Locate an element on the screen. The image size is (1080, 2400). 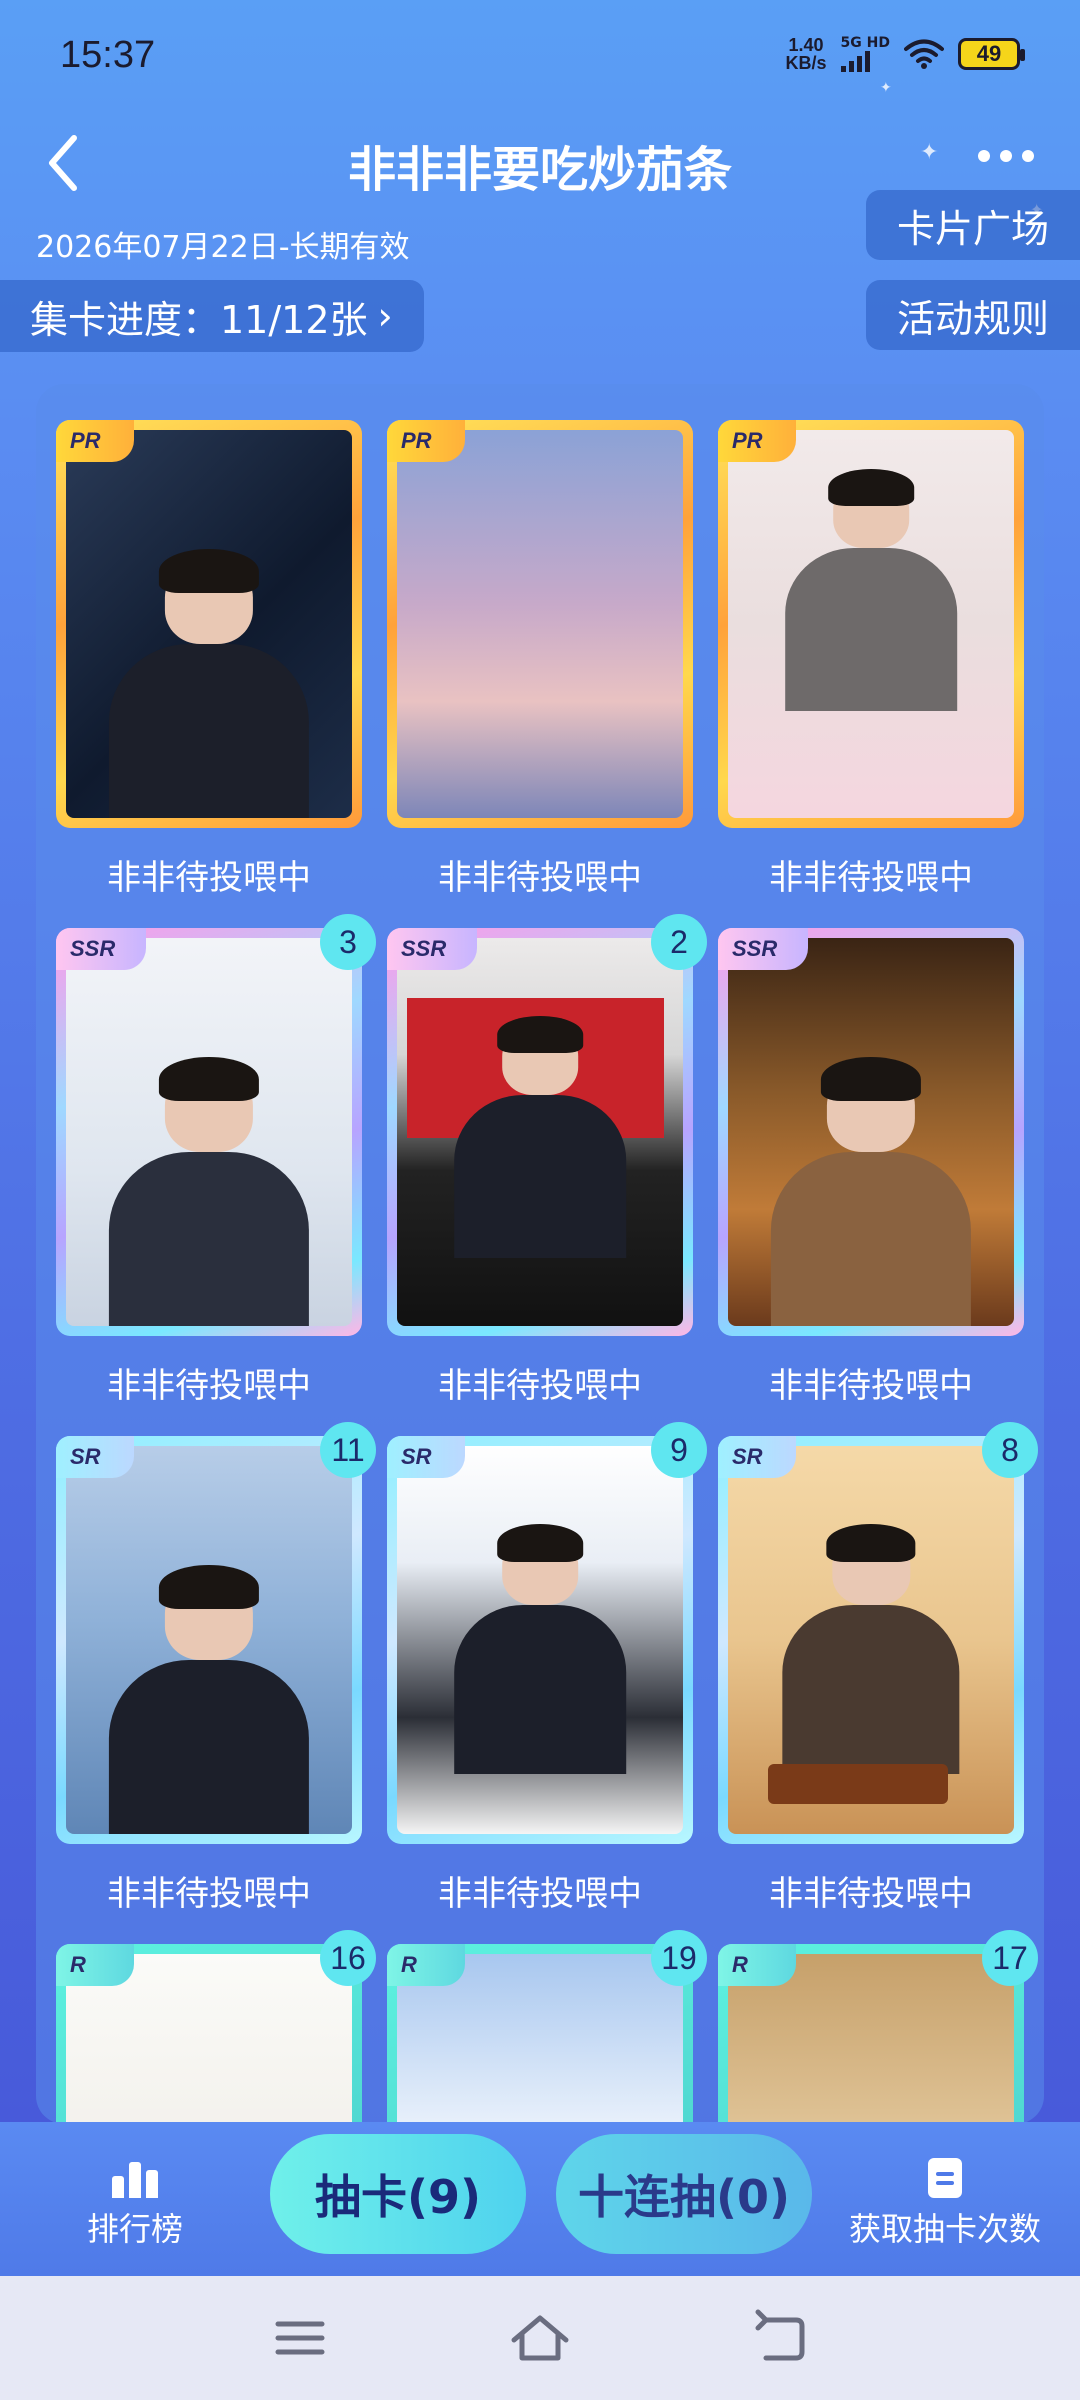
card-item: SSR 非非待投喂中 is located at coordinates (871, 1167).